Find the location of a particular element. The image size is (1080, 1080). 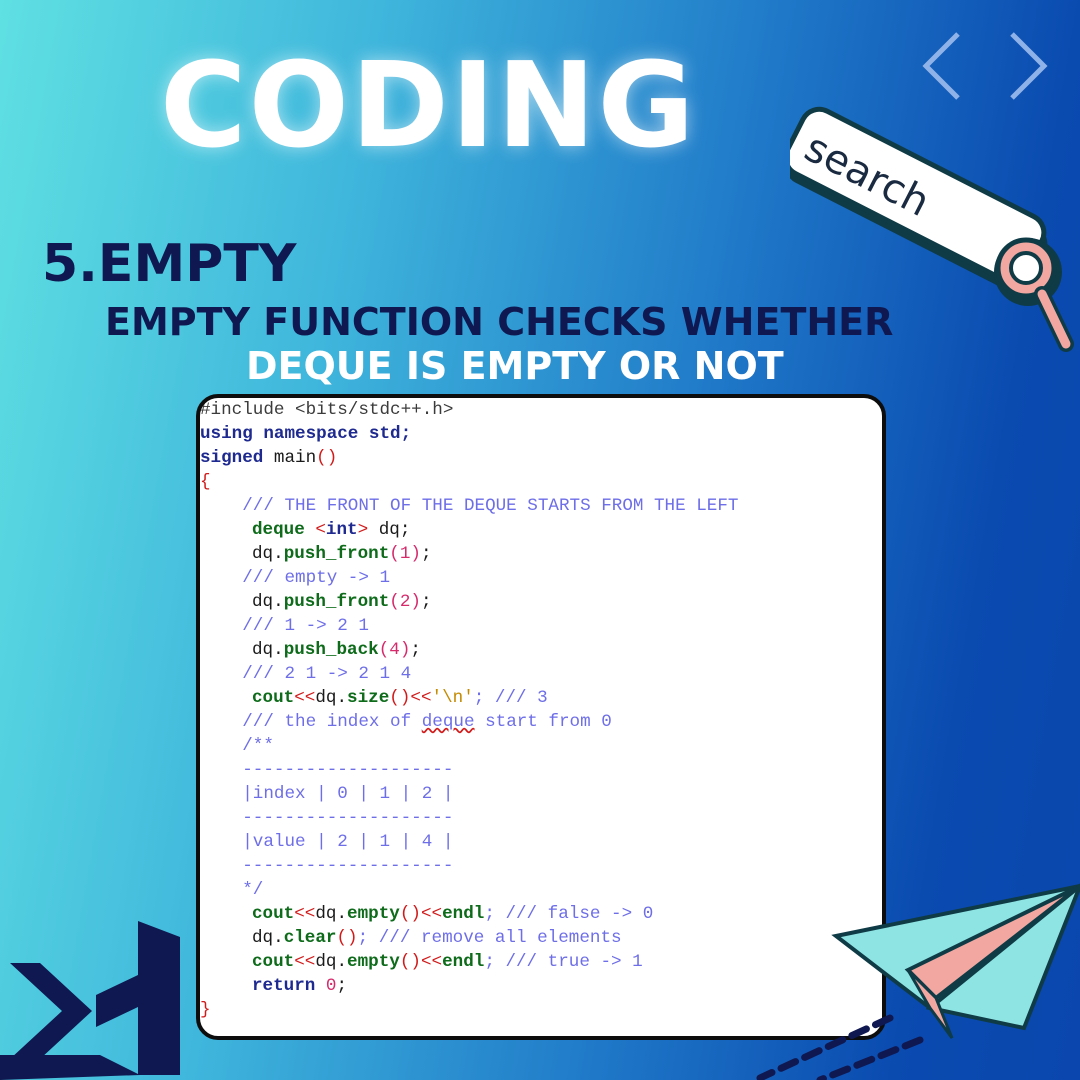

code-line: deque <int> dq; is located at coordinates (331, 530).